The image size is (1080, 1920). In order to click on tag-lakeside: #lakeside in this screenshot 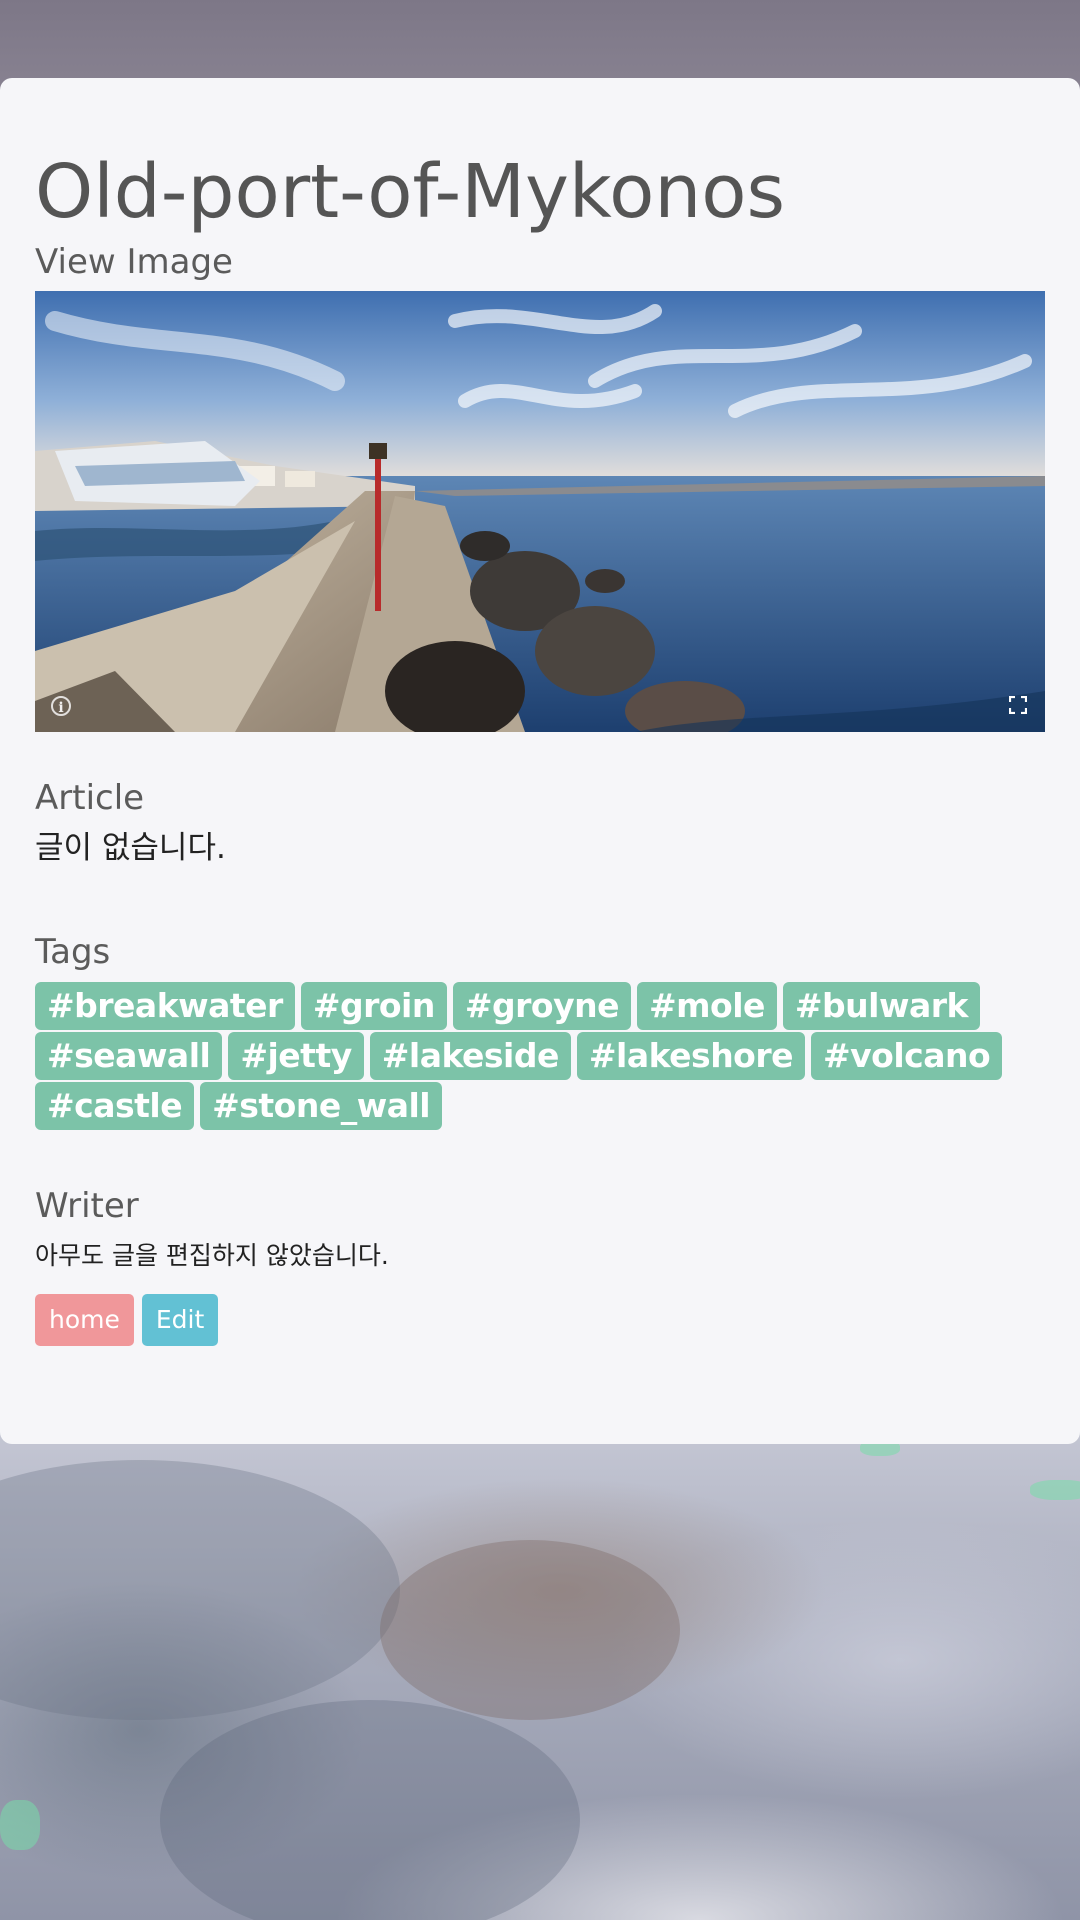, I will do `click(470, 1056)`.